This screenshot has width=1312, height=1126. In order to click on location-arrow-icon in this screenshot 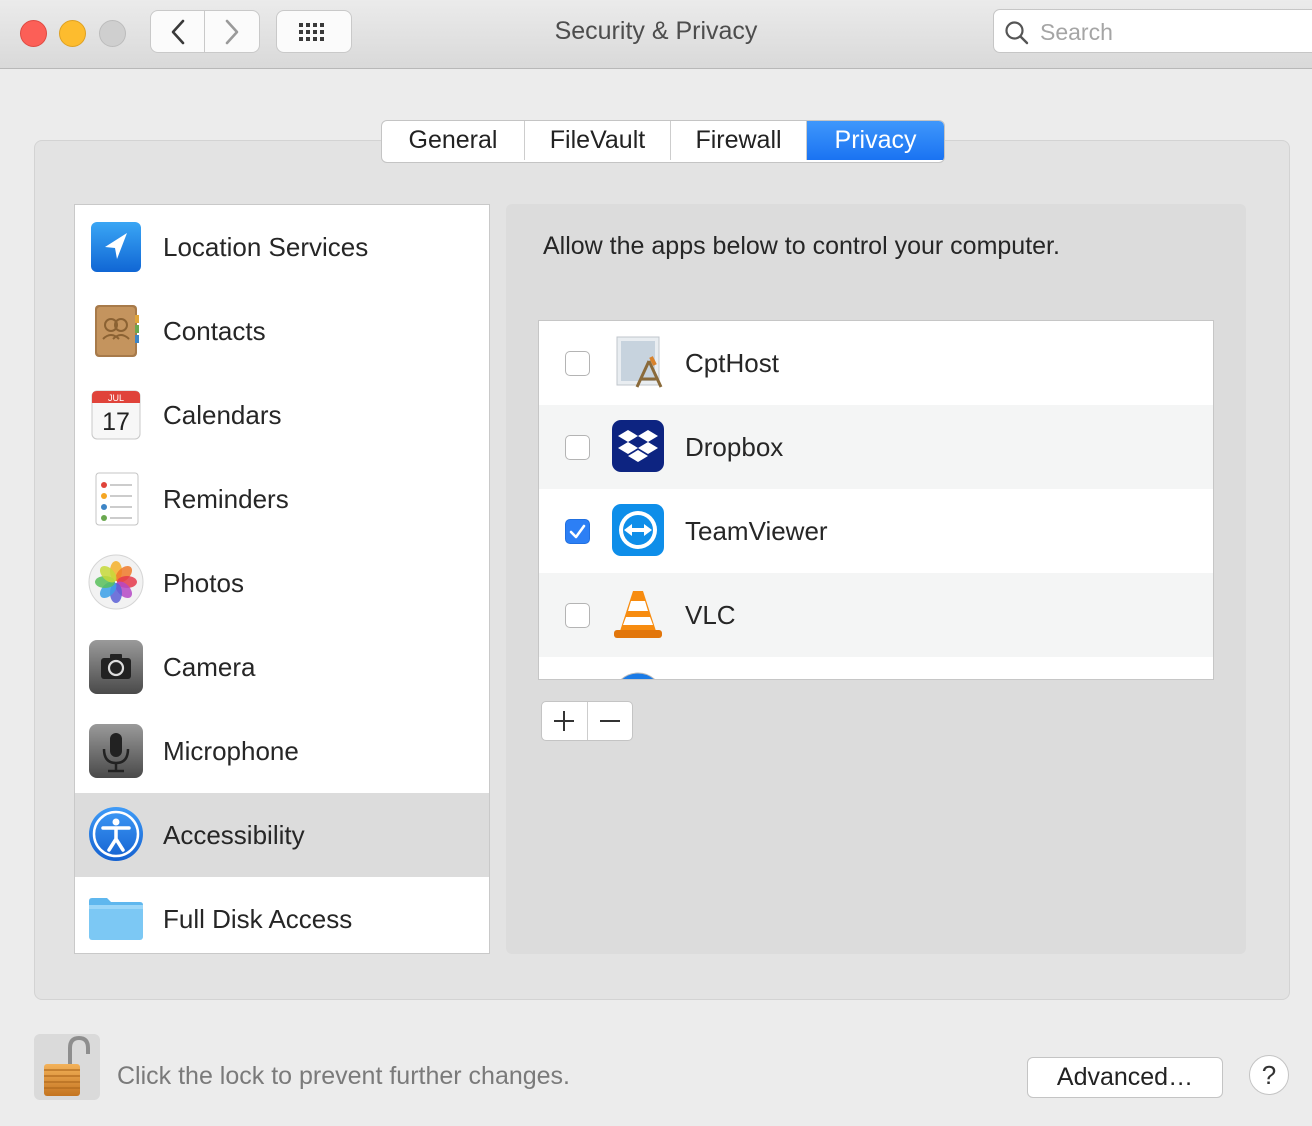, I will do `click(116, 247)`.